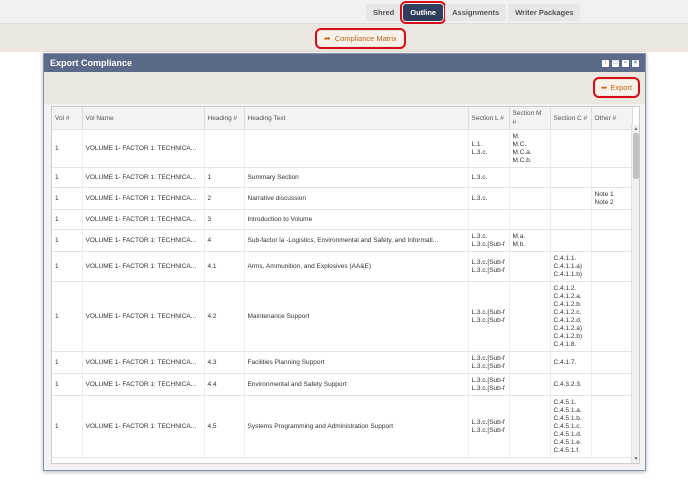 The width and height of the screenshot is (688, 491). I want to click on cell-section-l-value: L.3.c., so click(479, 198).